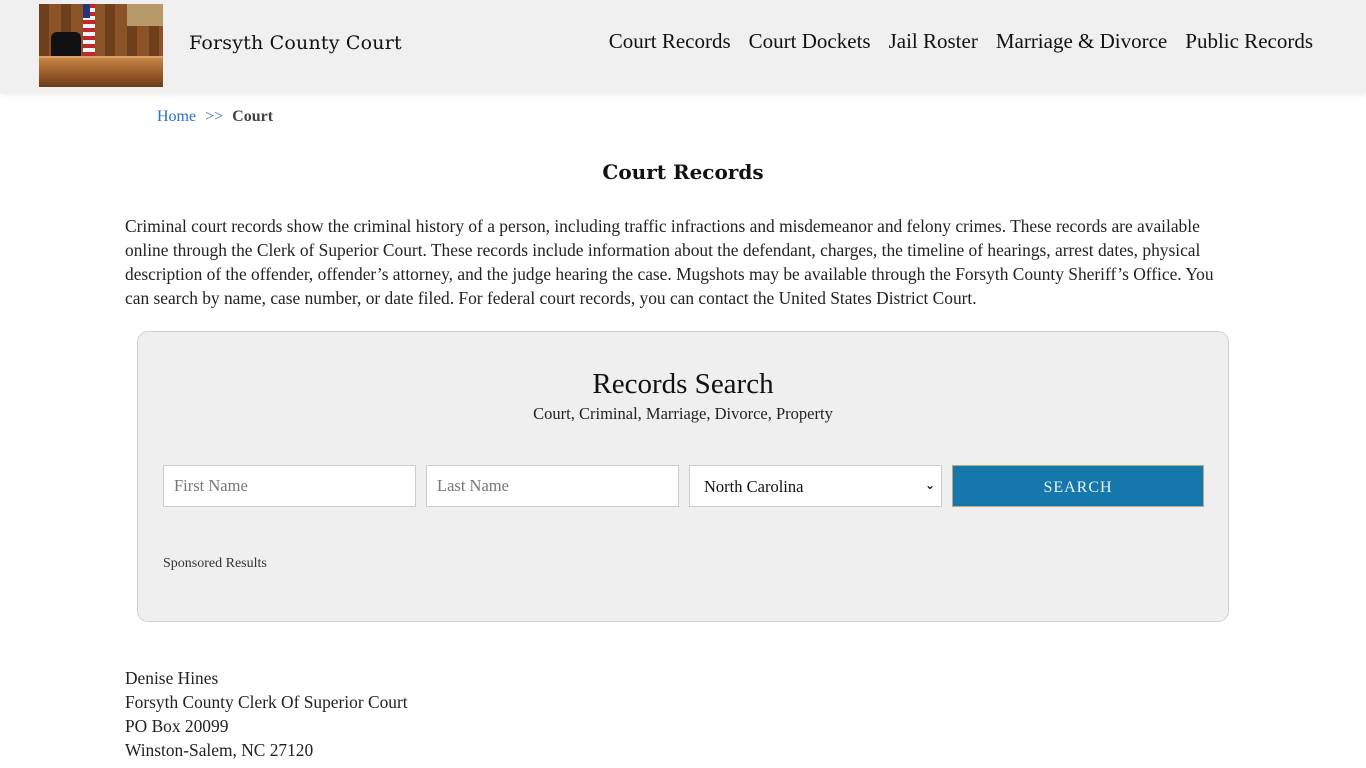 Image resolution: width=1366 pixels, height=768 pixels. What do you see at coordinates (177, 726) in the screenshot?
I see `address-line-po-box: PO Box 20099` at bounding box center [177, 726].